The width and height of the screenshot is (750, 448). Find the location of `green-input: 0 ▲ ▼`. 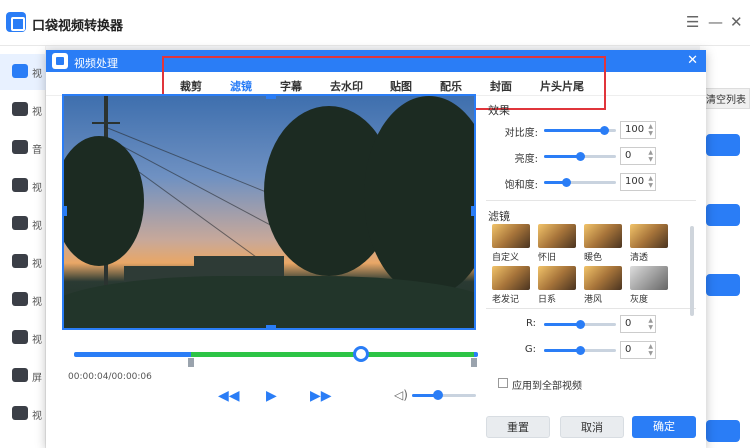

green-input: 0 ▲ ▼ is located at coordinates (638, 350).